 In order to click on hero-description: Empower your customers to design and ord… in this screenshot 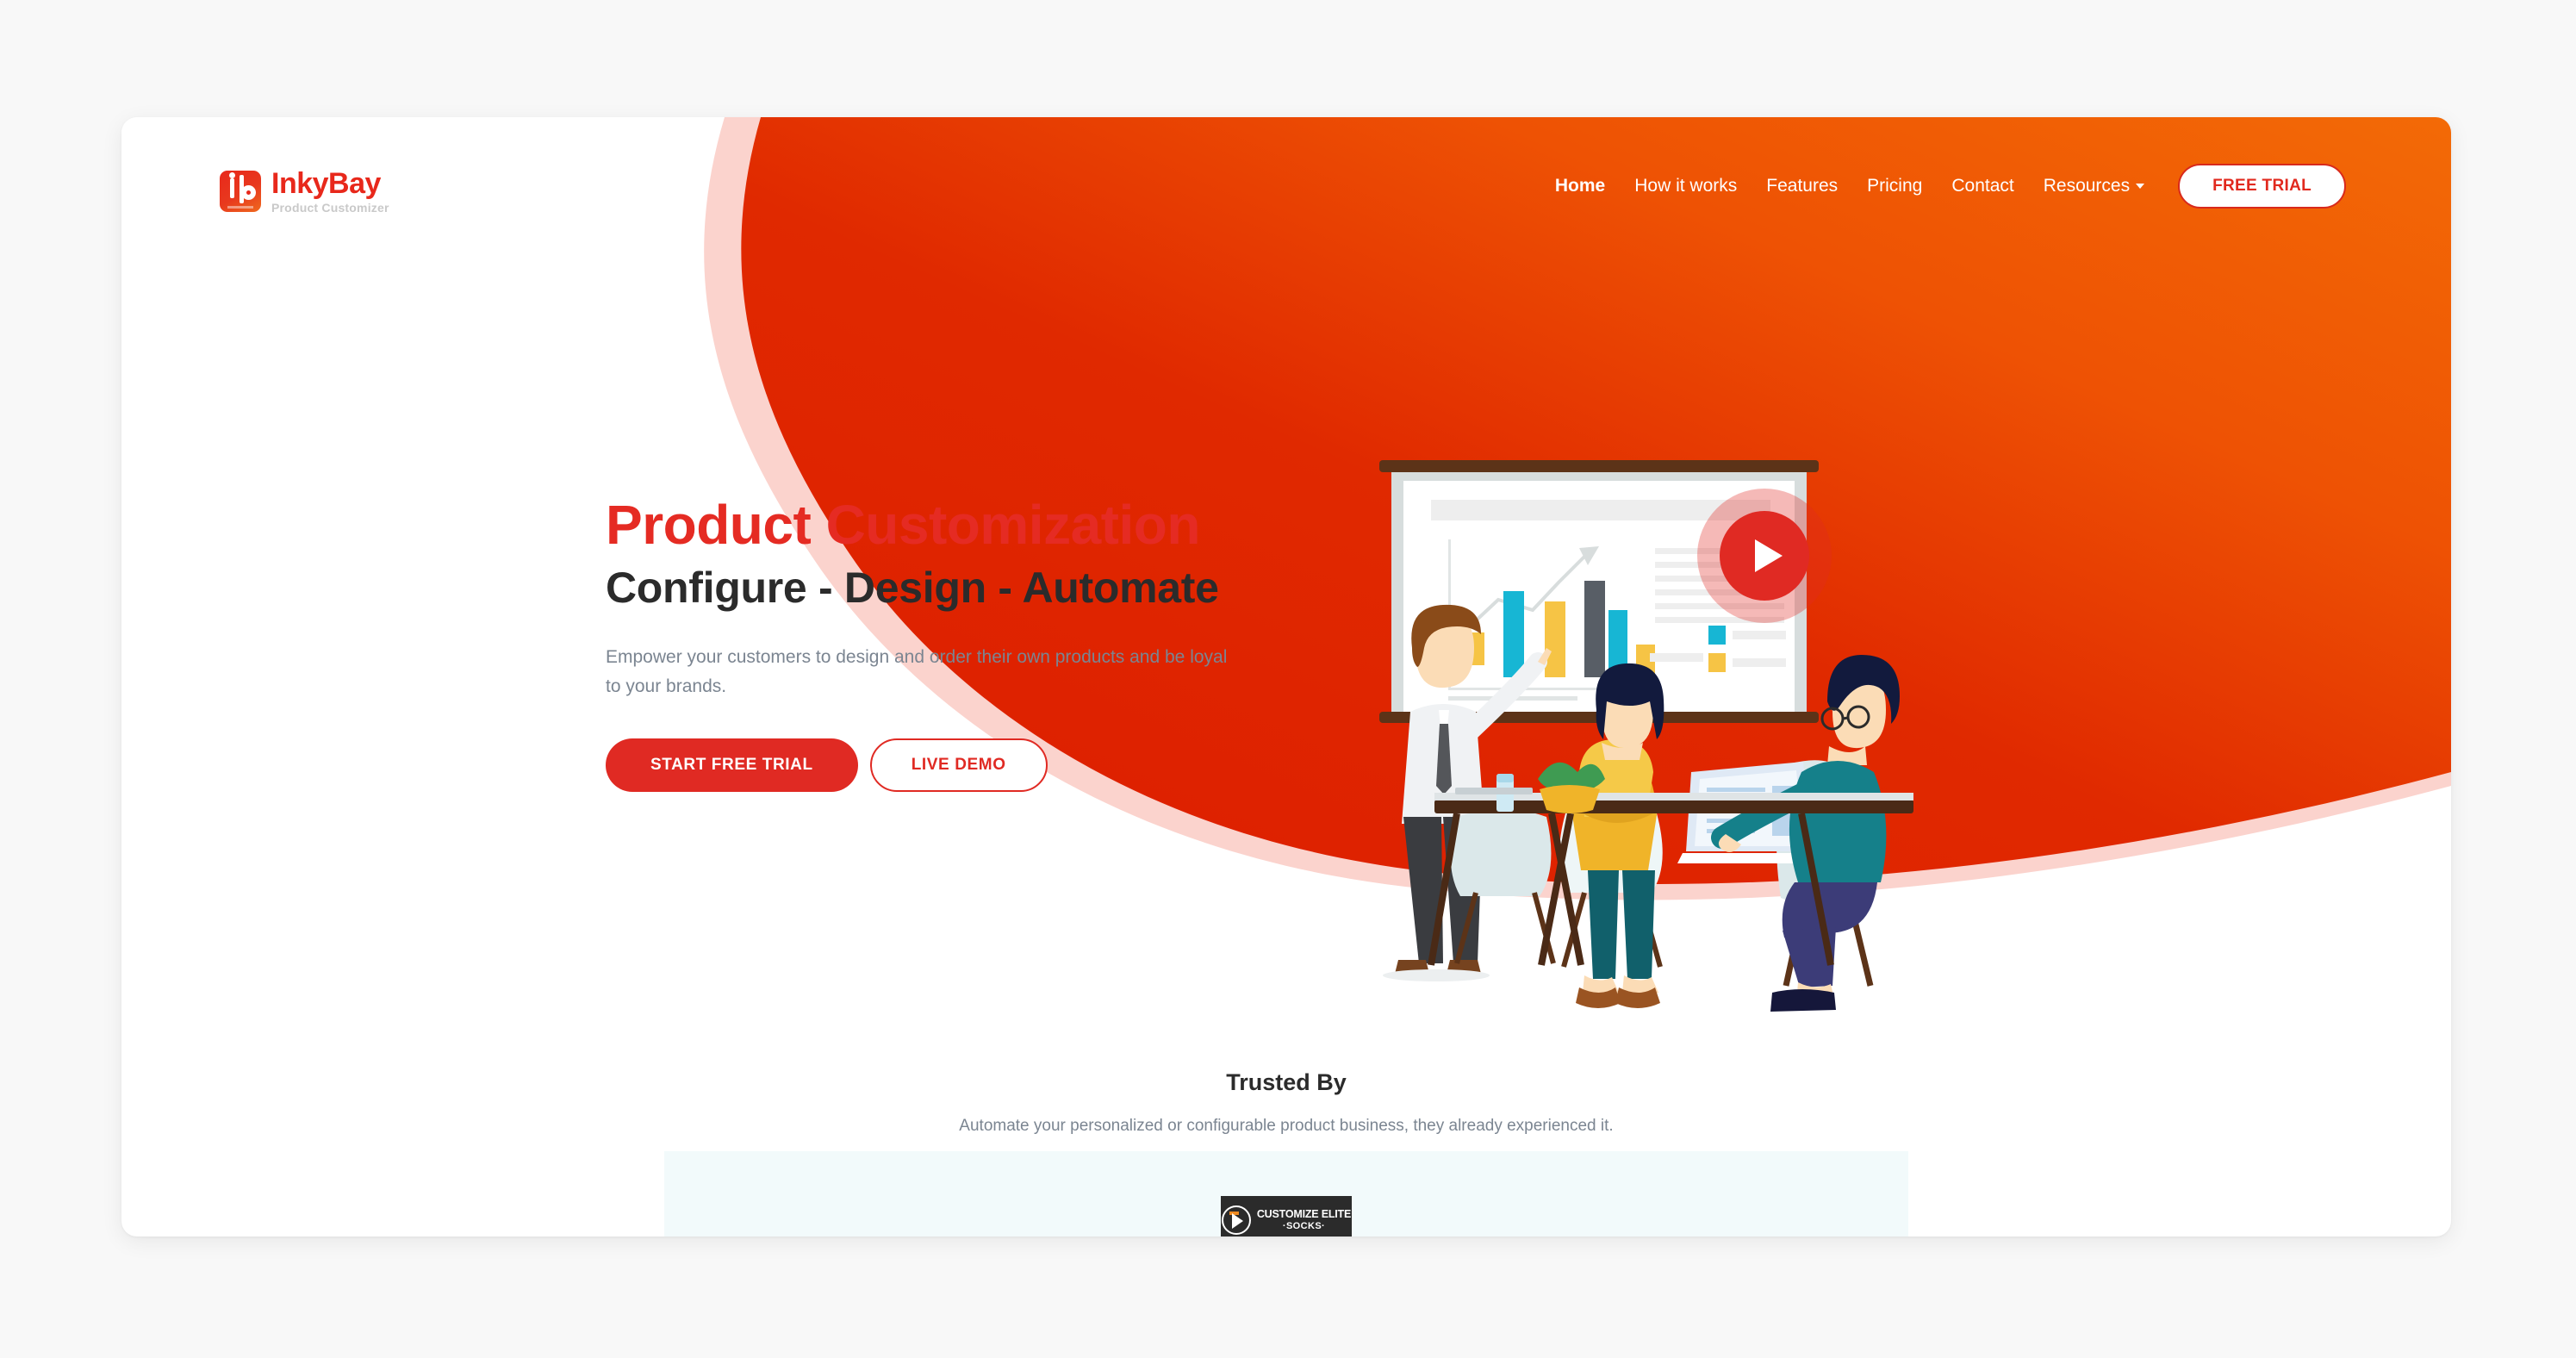, I will do `click(917, 671)`.